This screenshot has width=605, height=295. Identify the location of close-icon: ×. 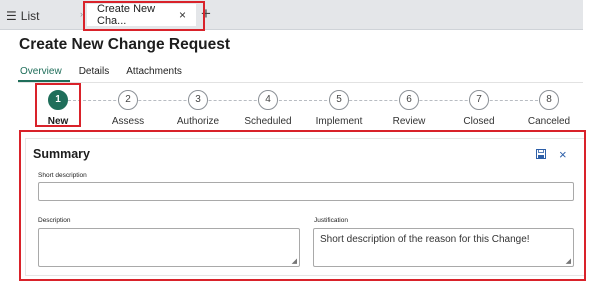
(563, 154).